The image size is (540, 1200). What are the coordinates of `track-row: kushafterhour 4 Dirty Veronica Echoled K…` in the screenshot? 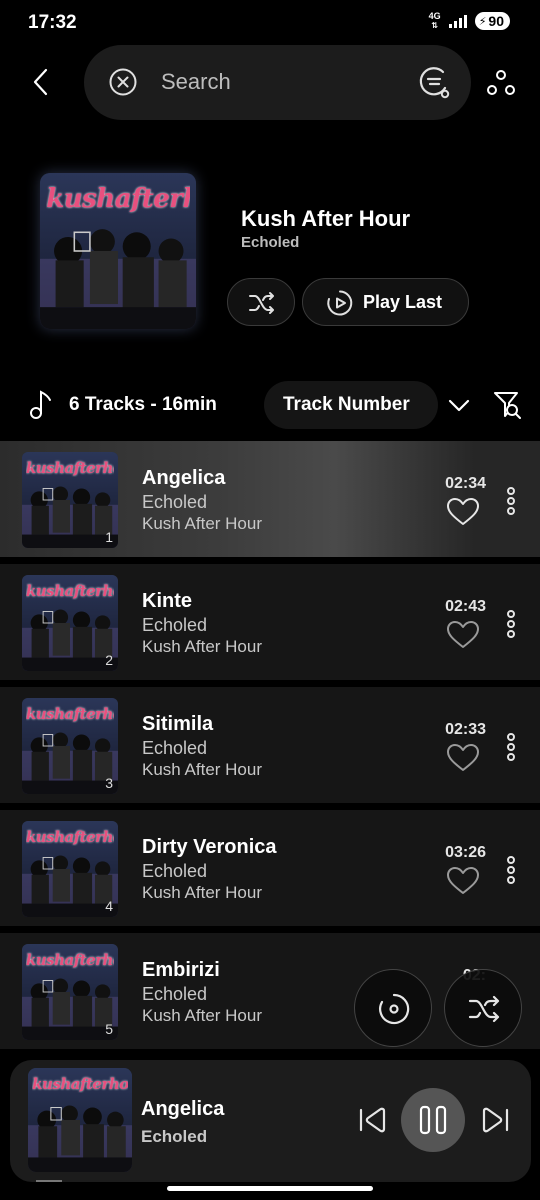 It's located at (270, 868).